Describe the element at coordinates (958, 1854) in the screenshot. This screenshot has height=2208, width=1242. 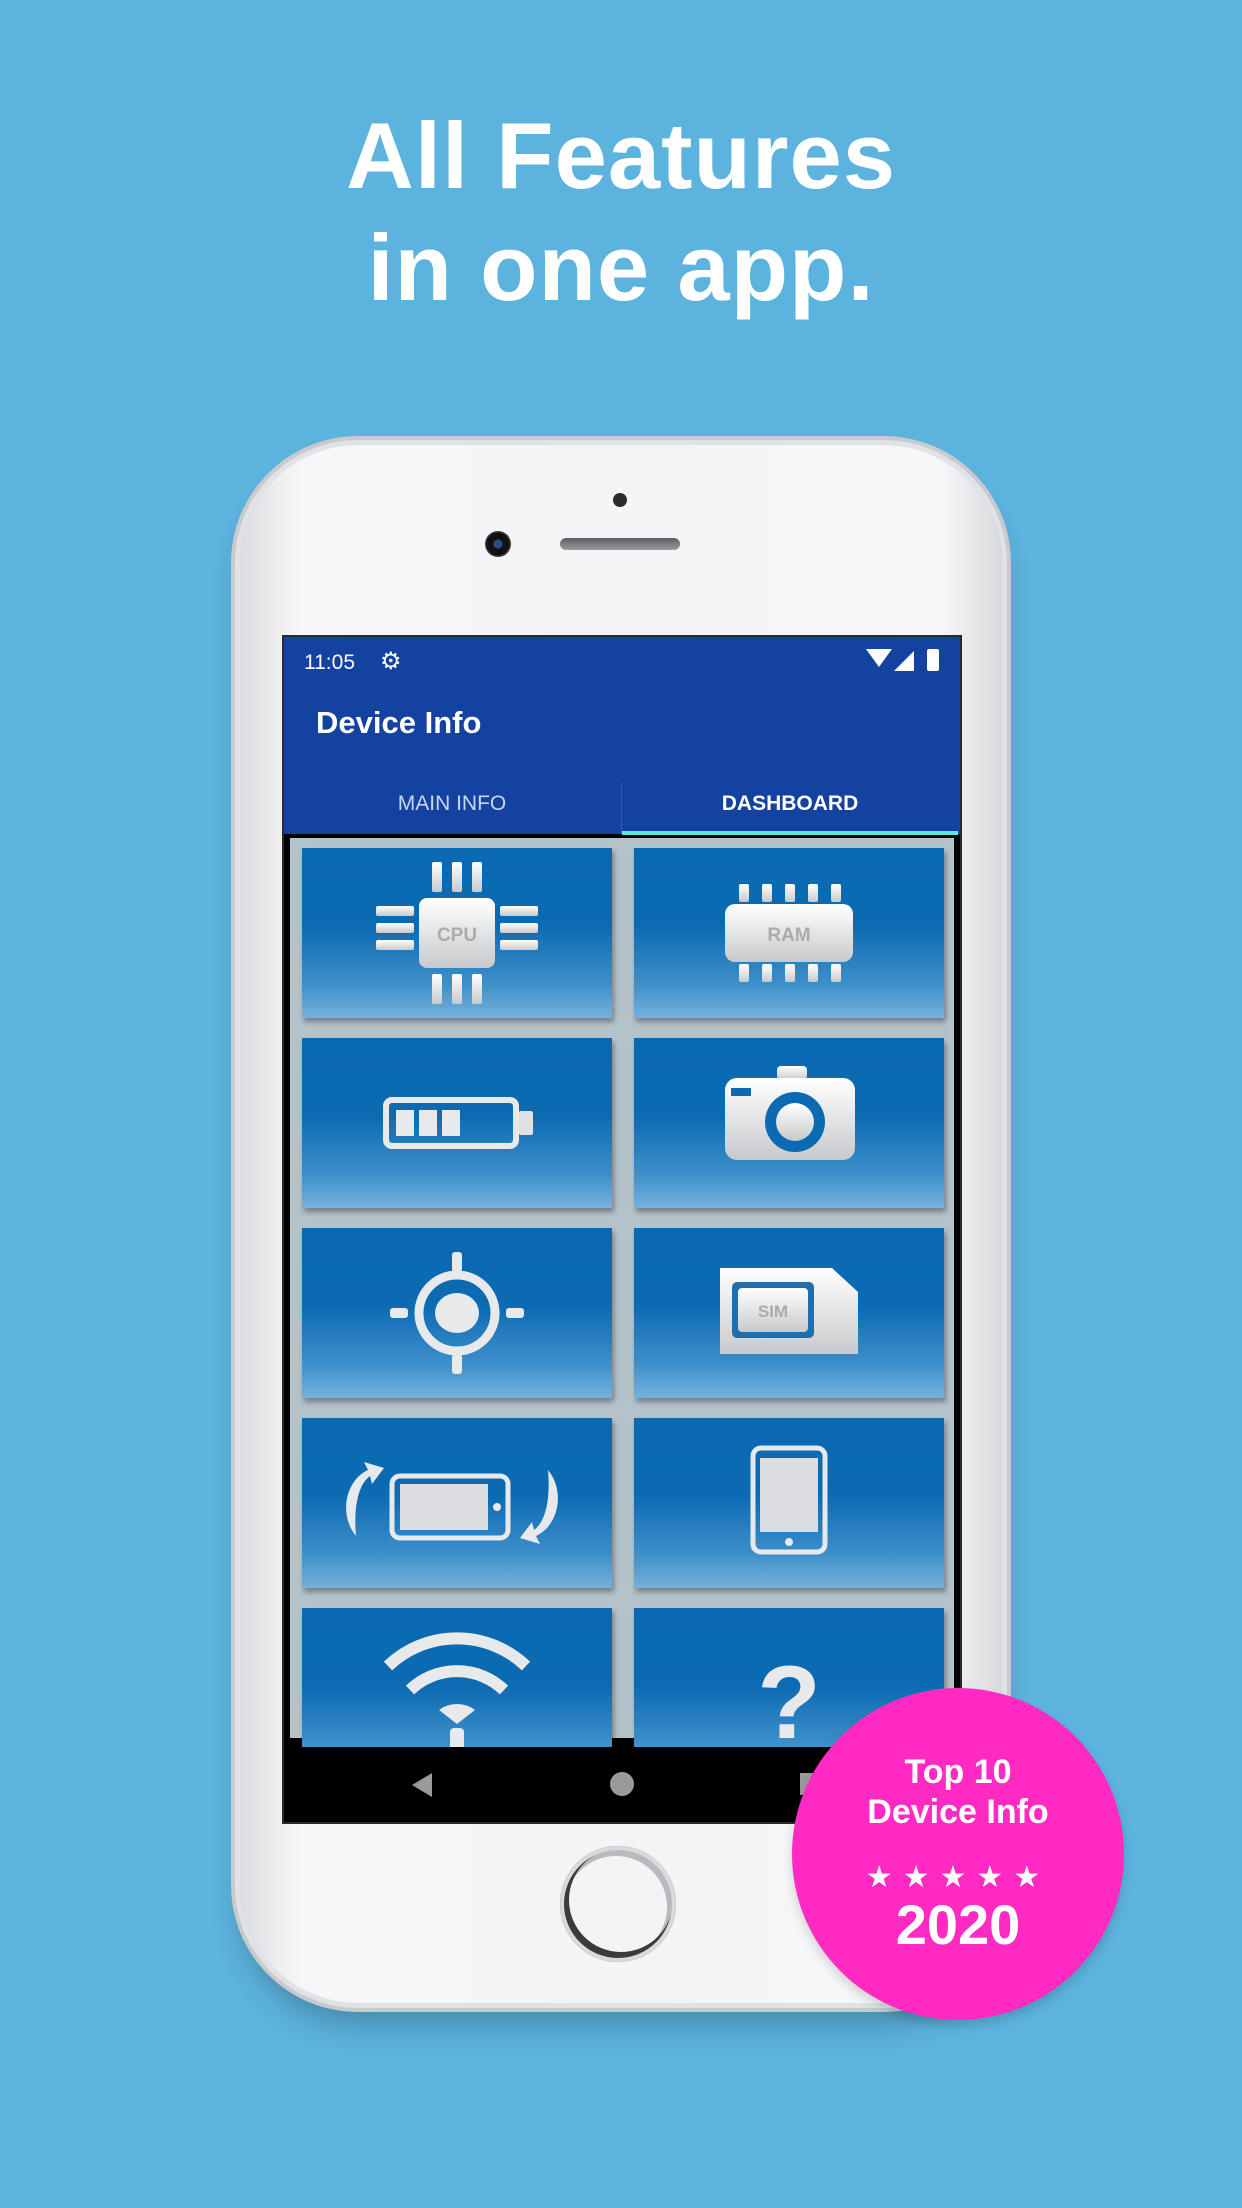
I see `award-badge: Top 10 Device Info ★★★★★ 2020` at that location.